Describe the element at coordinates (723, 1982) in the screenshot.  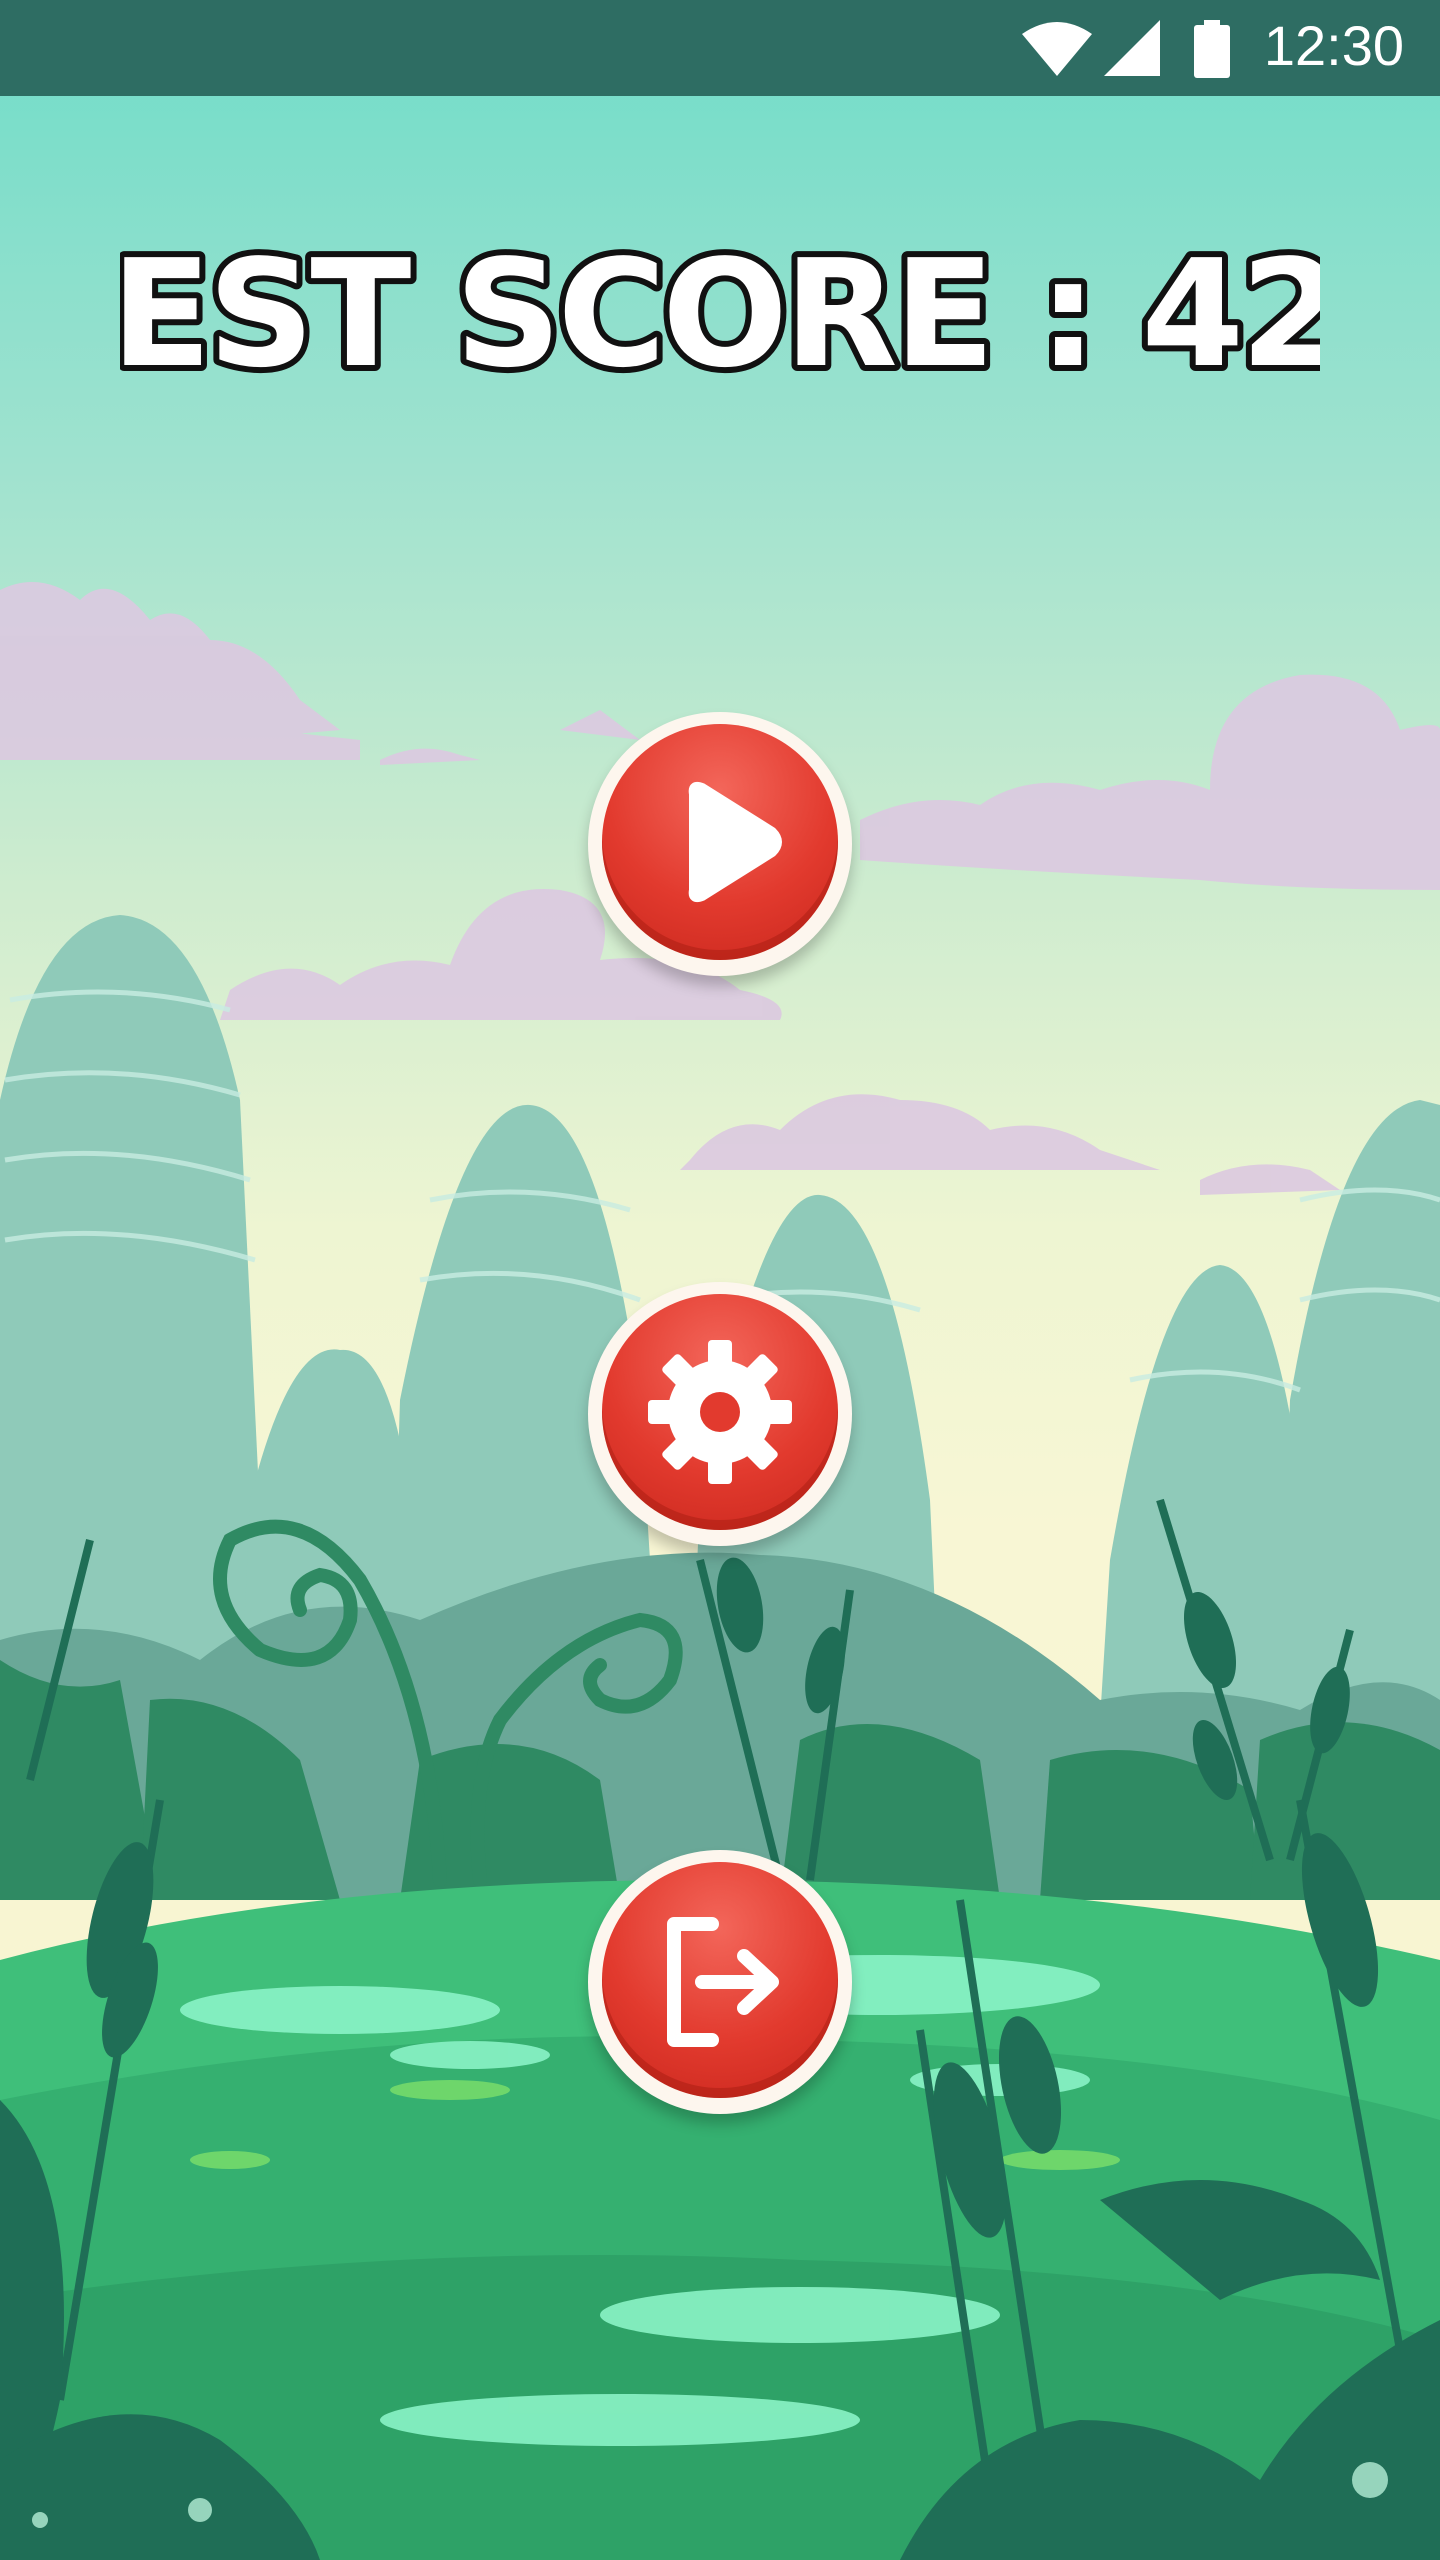
I see `exit-icon` at that location.